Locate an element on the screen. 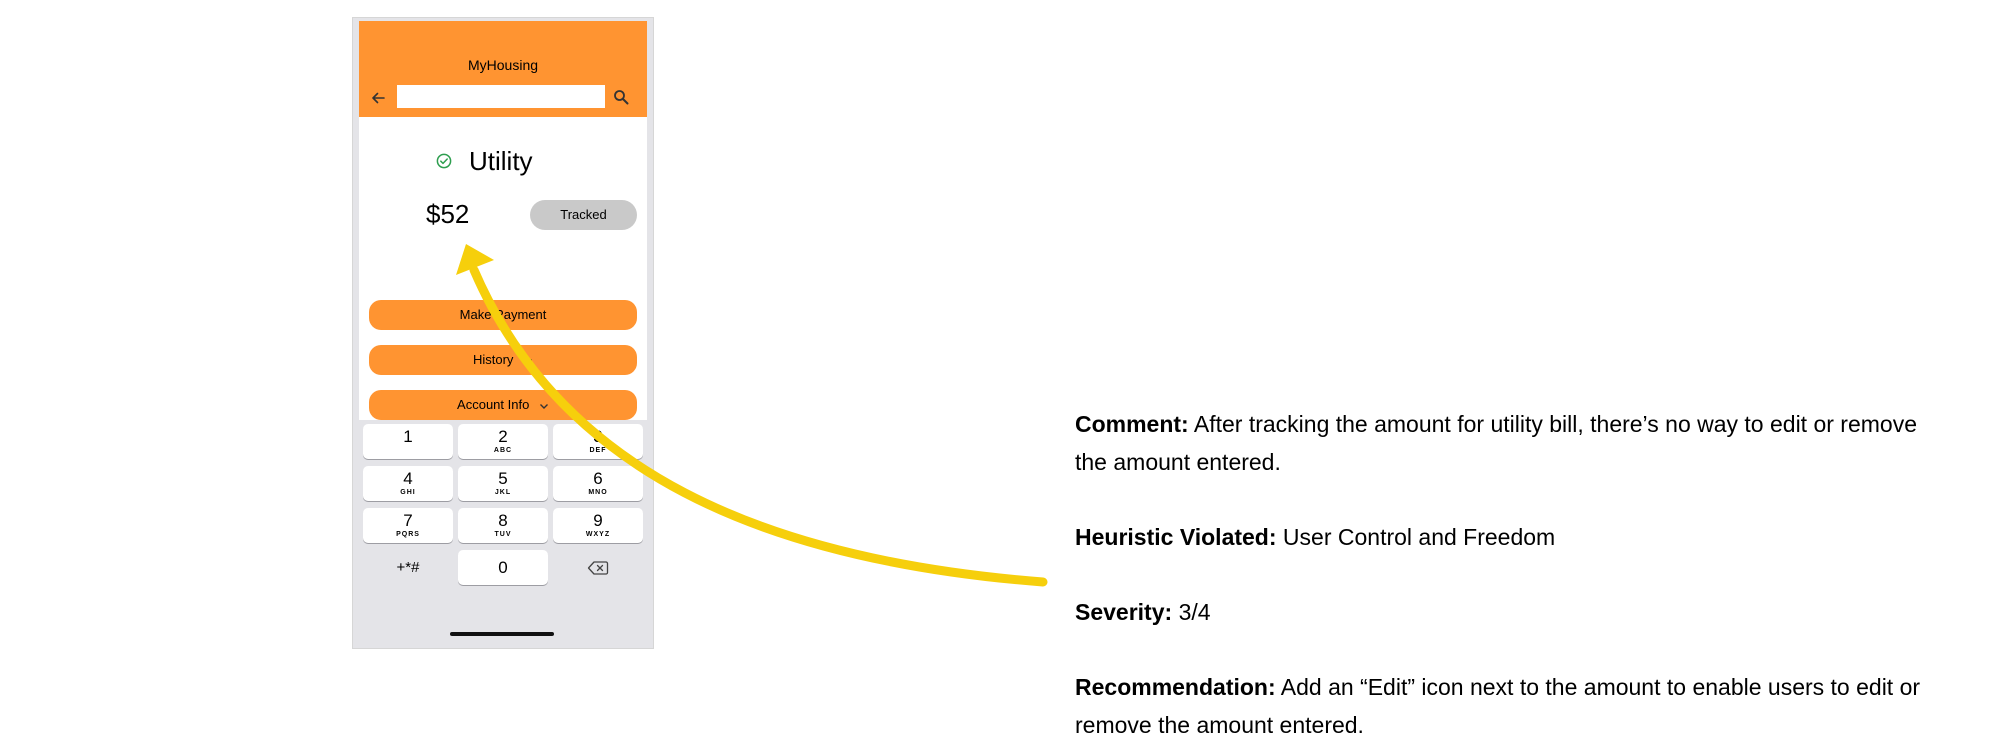  key-7: 7 PQRS is located at coordinates (408, 525).